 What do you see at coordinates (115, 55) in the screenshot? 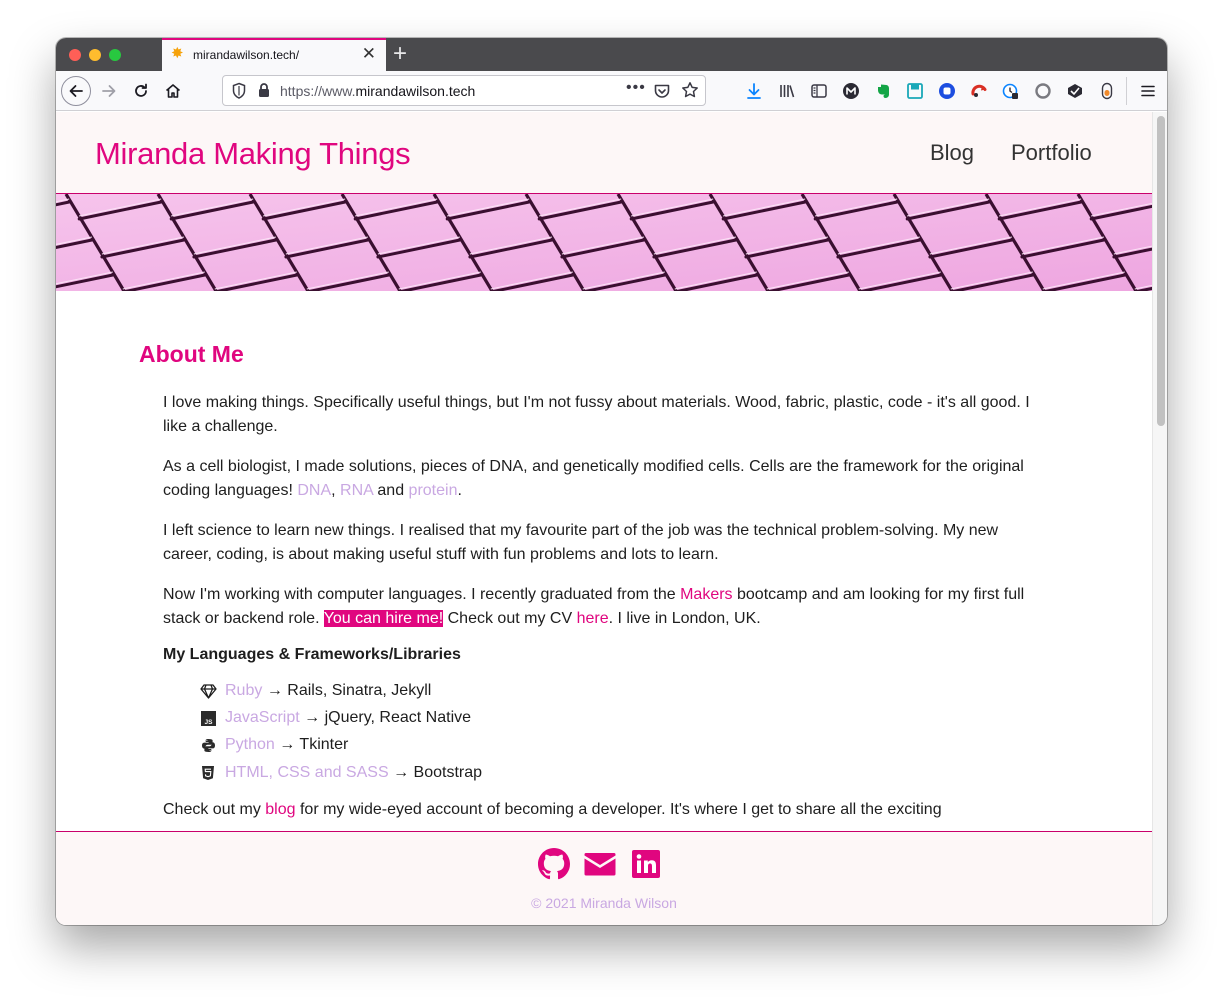
I see `zoom-window-button` at bounding box center [115, 55].